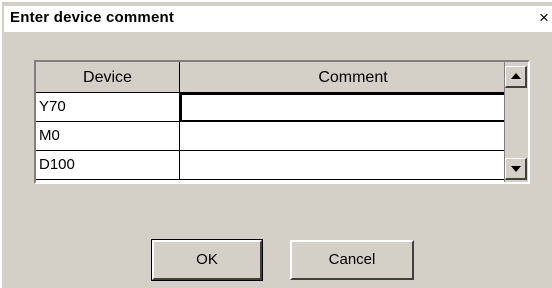 The height and width of the screenshot is (288, 552). Describe the element at coordinates (543, 19) in the screenshot. I see `close-icon: ×` at that location.